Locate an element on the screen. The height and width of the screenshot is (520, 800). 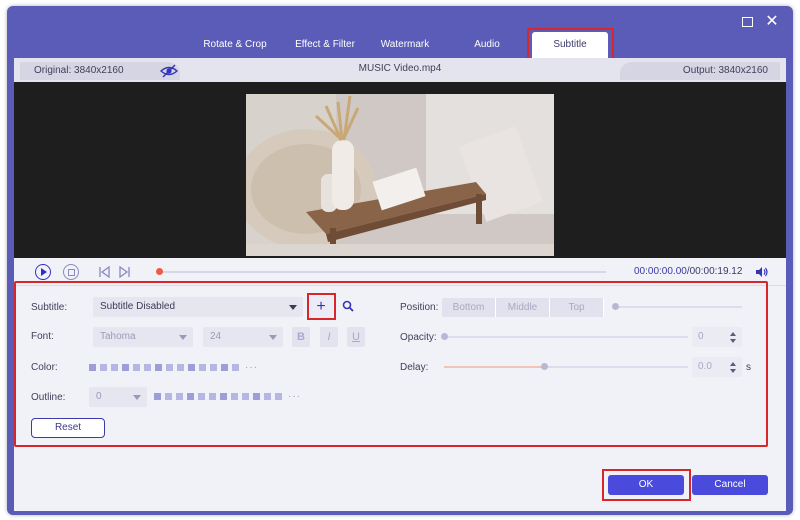
delay-input: 0.0 is located at coordinates (717, 367).